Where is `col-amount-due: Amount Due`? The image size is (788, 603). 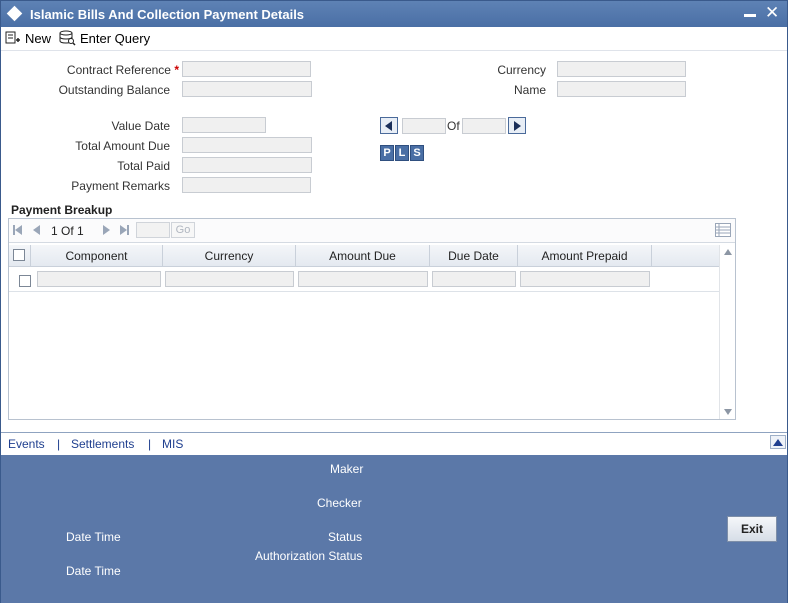
col-amount-due: Amount Due is located at coordinates (363, 256).